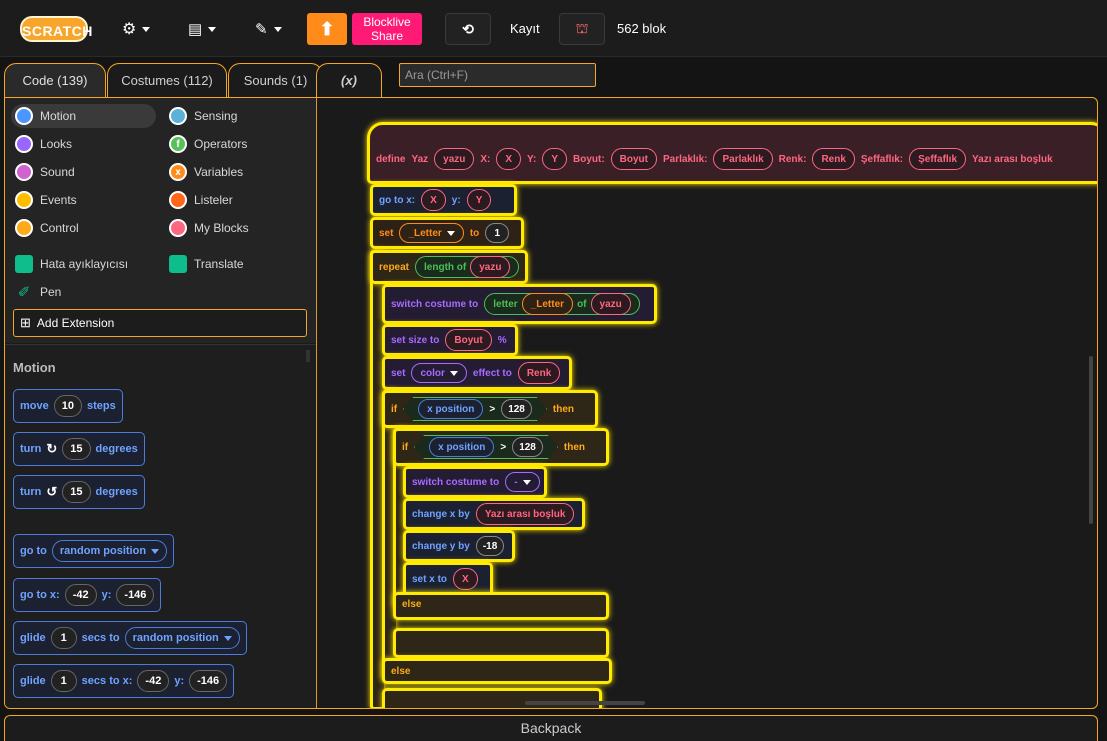 Image resolution: width=1107 pixels, height=741 pixels. What do you see at coordinates (178, 228) in the screenshot?
I see `myblocks-icon` at bounding box center [178, 228].